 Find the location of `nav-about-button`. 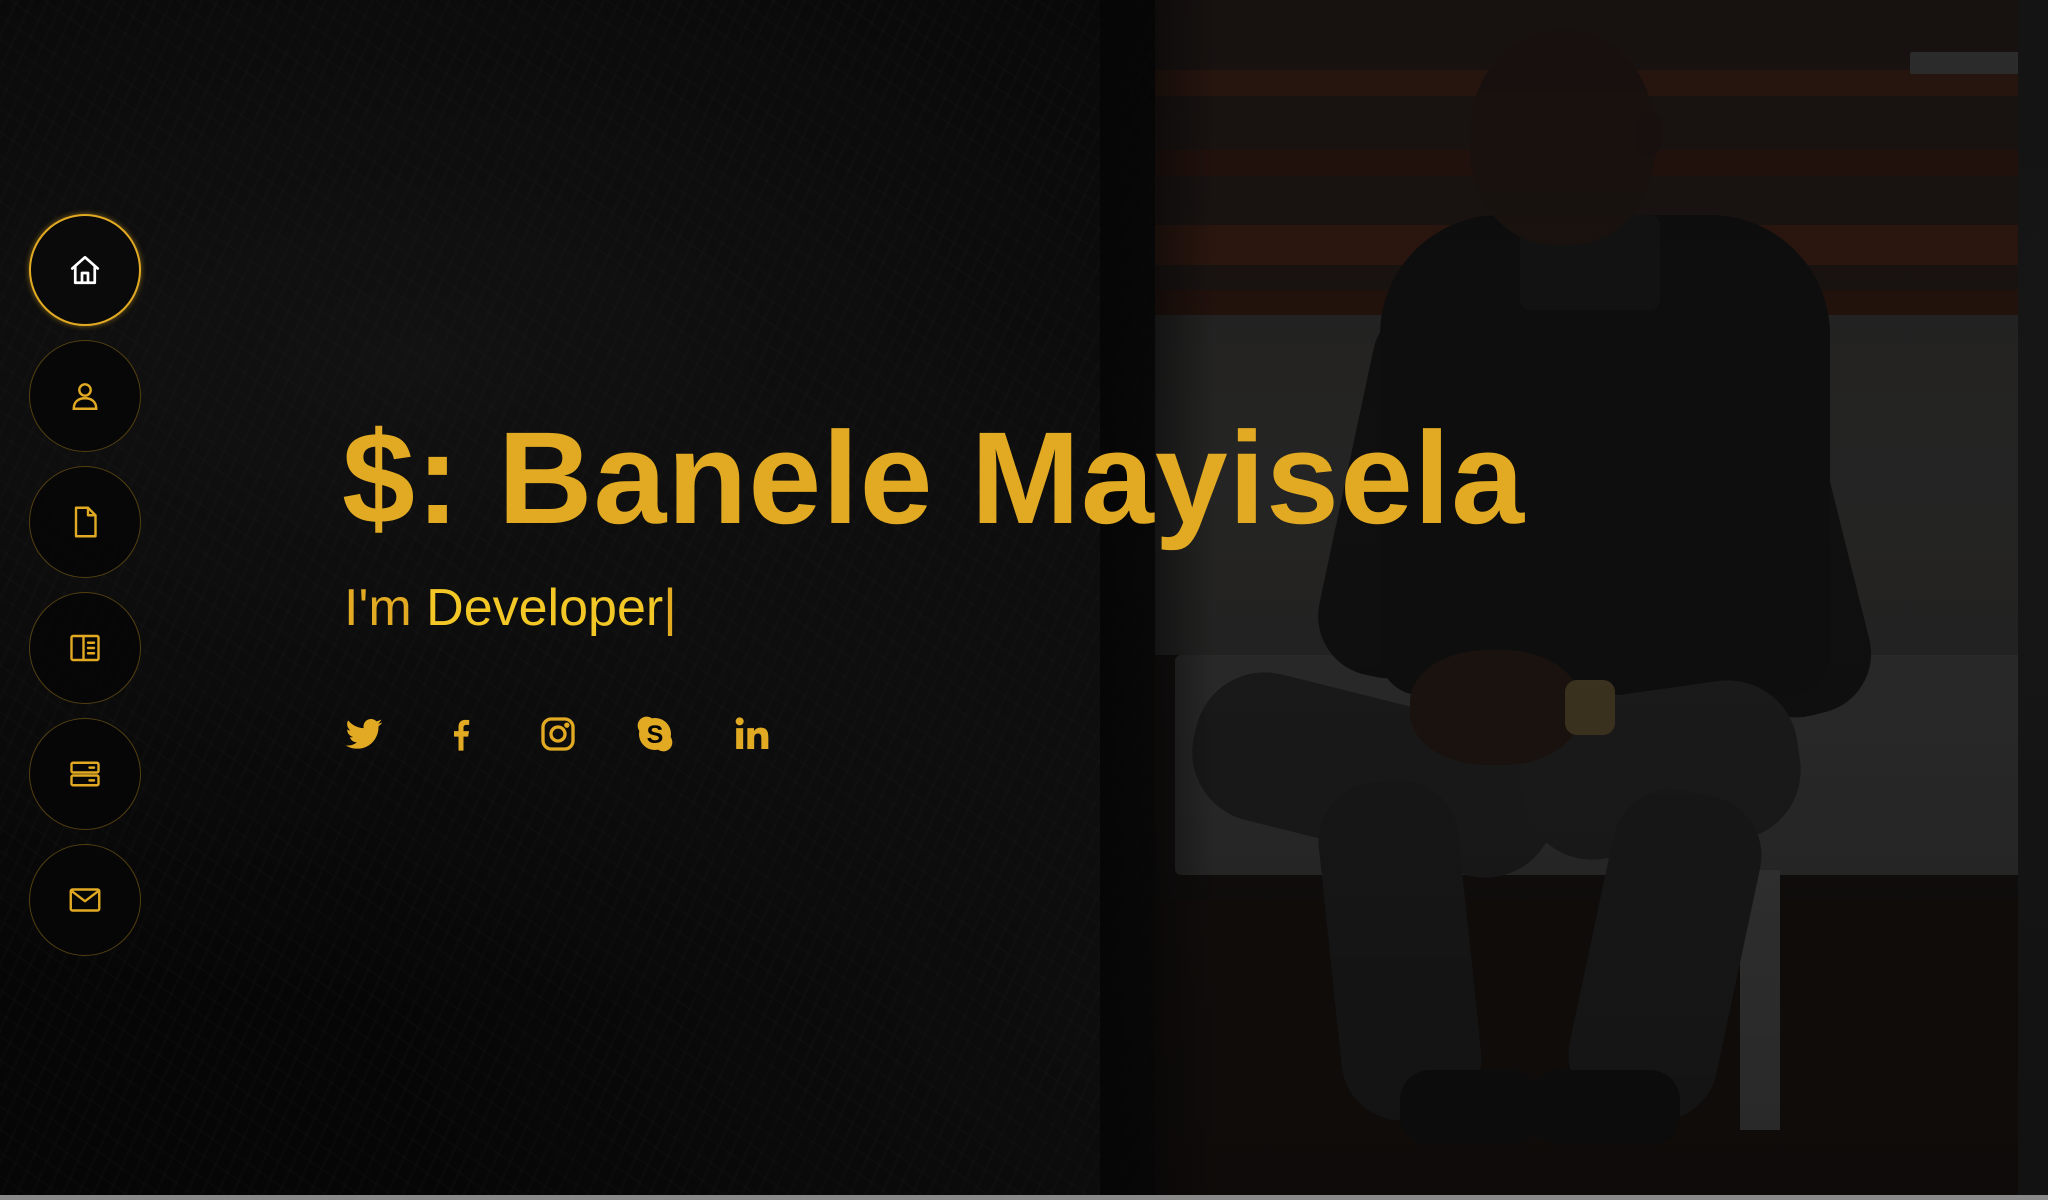

nav-about-button is located at coordinates (85, 396).